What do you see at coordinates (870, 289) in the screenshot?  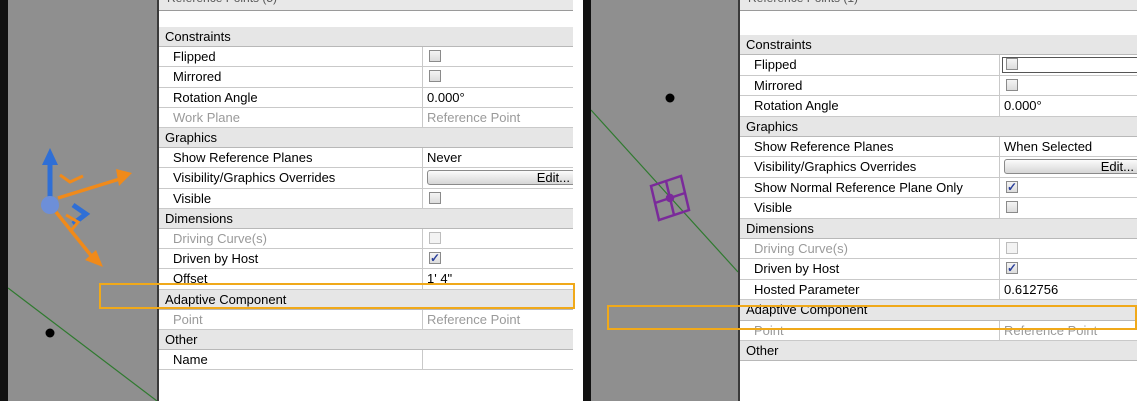 I see `property-label: Hosted Parameter` at bounding box center [870, 289].